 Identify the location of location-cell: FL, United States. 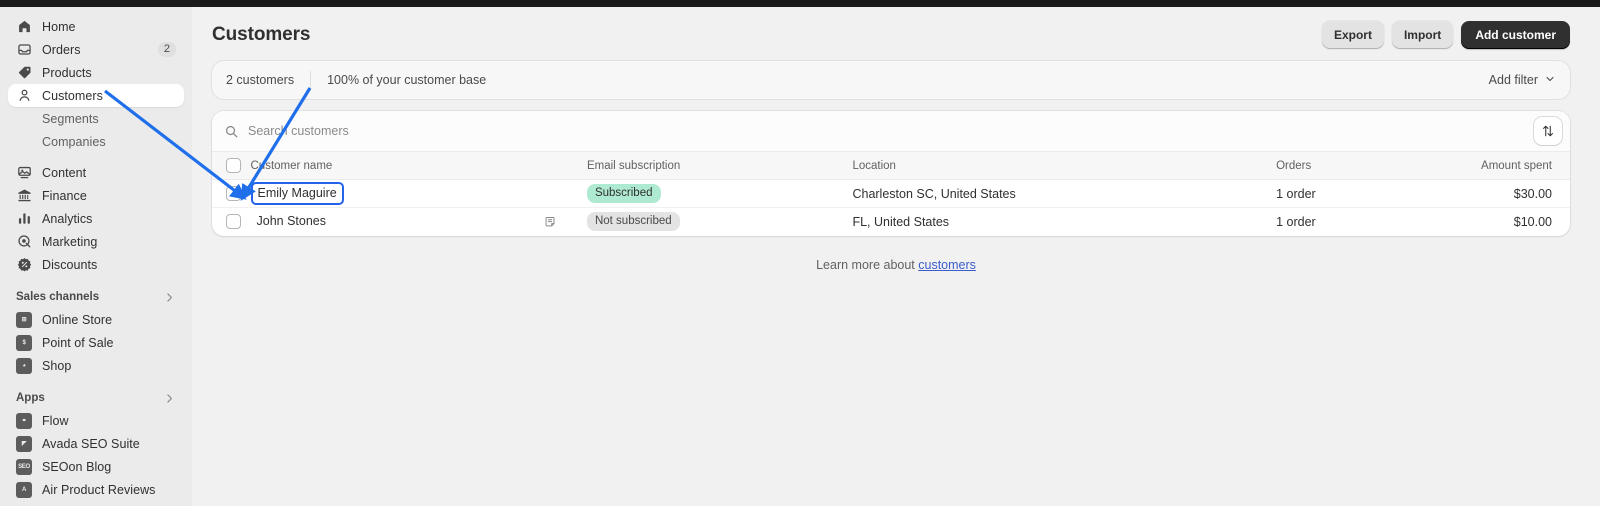
(901, 221).